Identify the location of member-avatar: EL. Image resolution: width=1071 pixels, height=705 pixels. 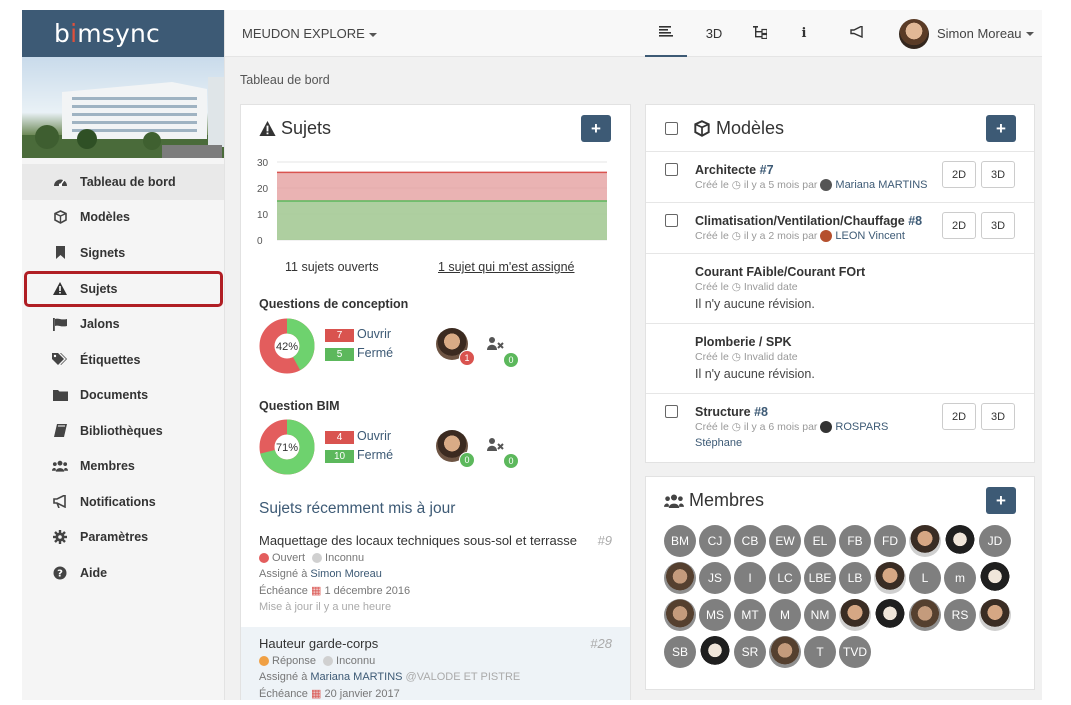
(820, 541).